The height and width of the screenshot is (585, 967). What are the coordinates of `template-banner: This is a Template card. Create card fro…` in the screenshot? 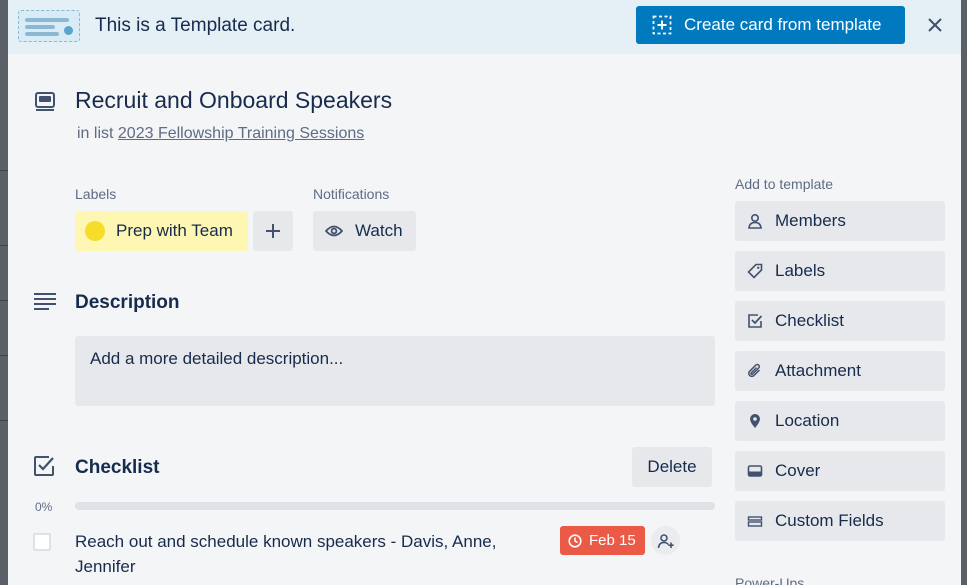 It's located at (484, 27).